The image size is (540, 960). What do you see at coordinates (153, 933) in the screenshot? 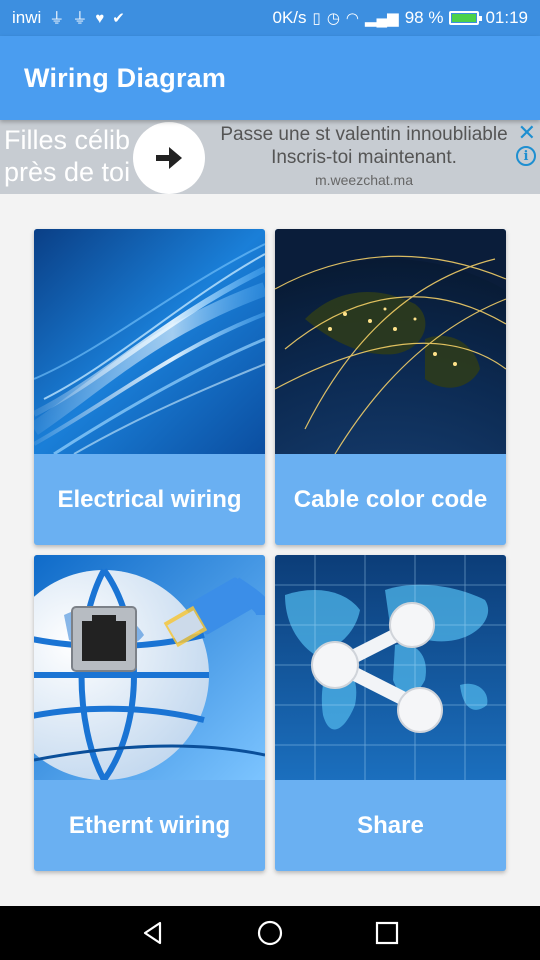
I see `back-icon` at bounding box center [153, 933].